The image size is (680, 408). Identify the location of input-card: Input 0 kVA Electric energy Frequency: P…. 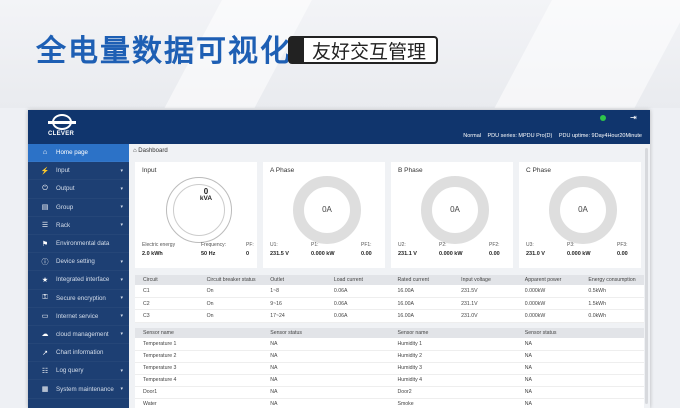
(196, 215).